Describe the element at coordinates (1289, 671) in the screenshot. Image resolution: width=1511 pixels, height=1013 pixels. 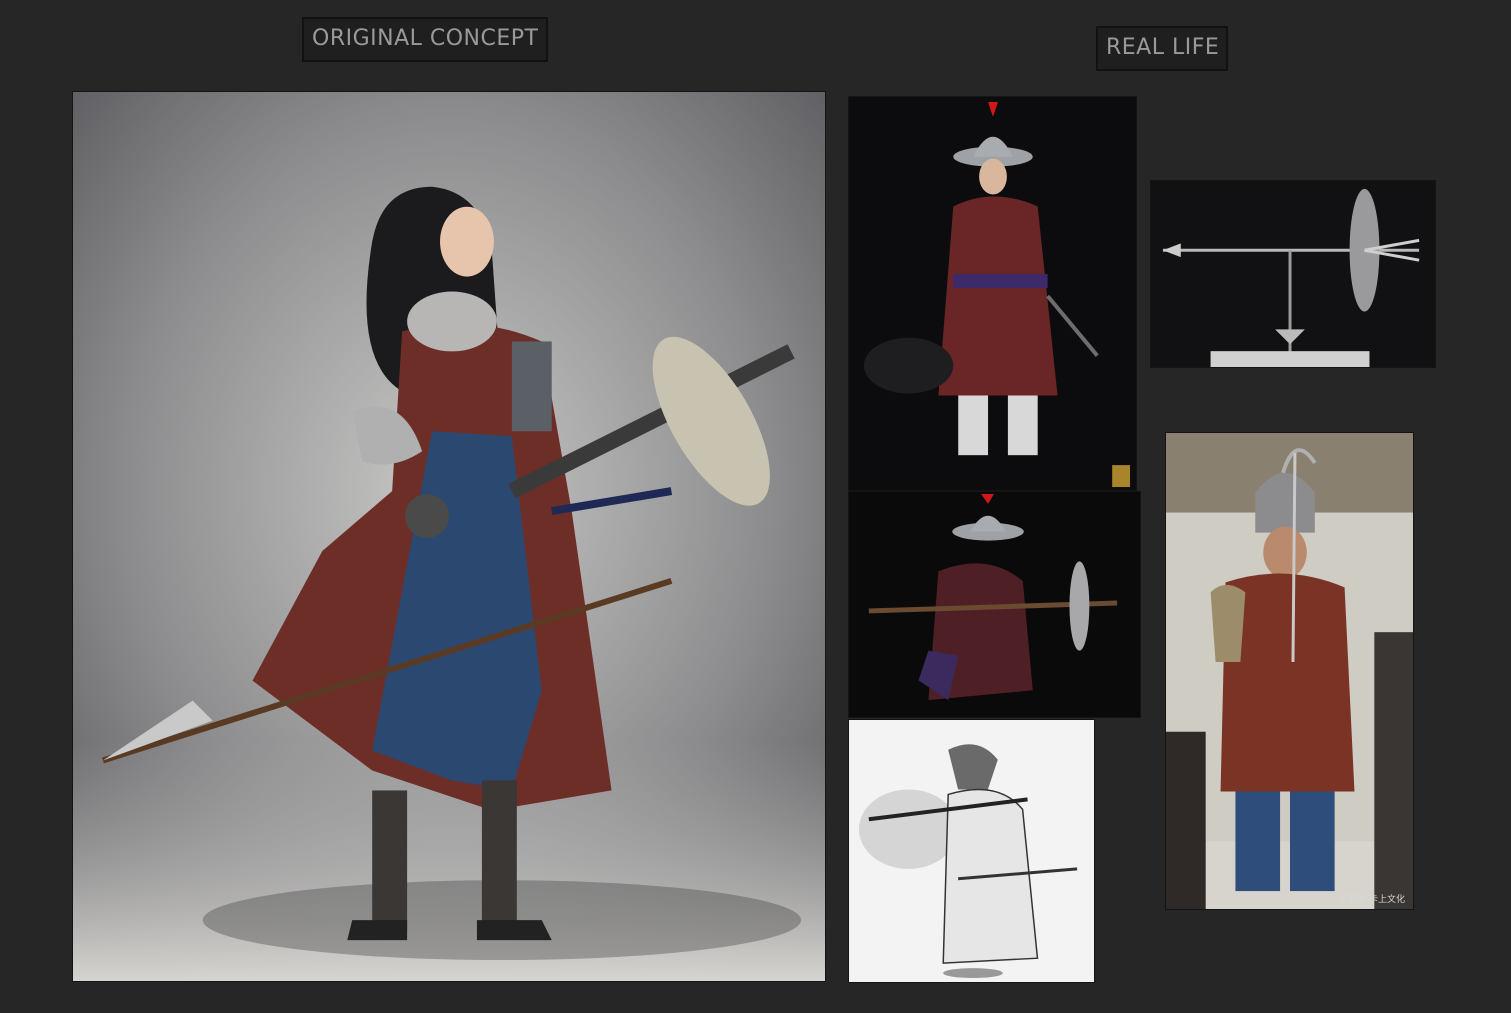
I see `armored-man-photo-image: 李曼墨·卡上文化` at that location.